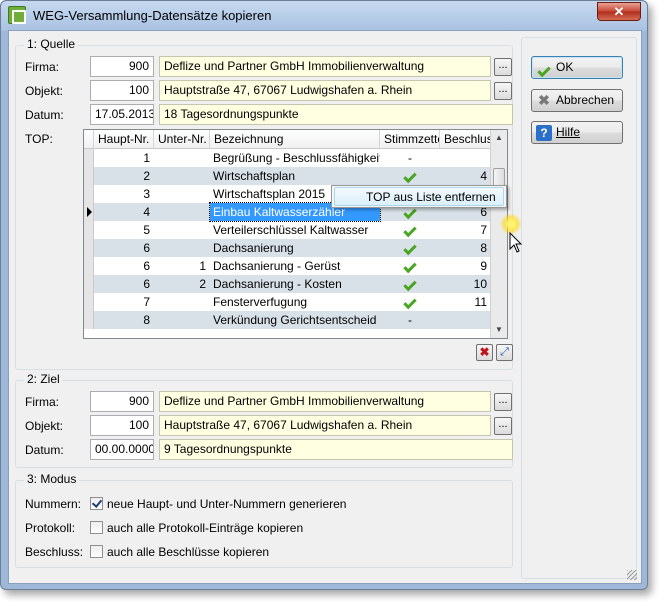  What do you see at coordinates (565, 67) in the screenshot?
I see `ok-label: OK` at bounding box center [565, 67].